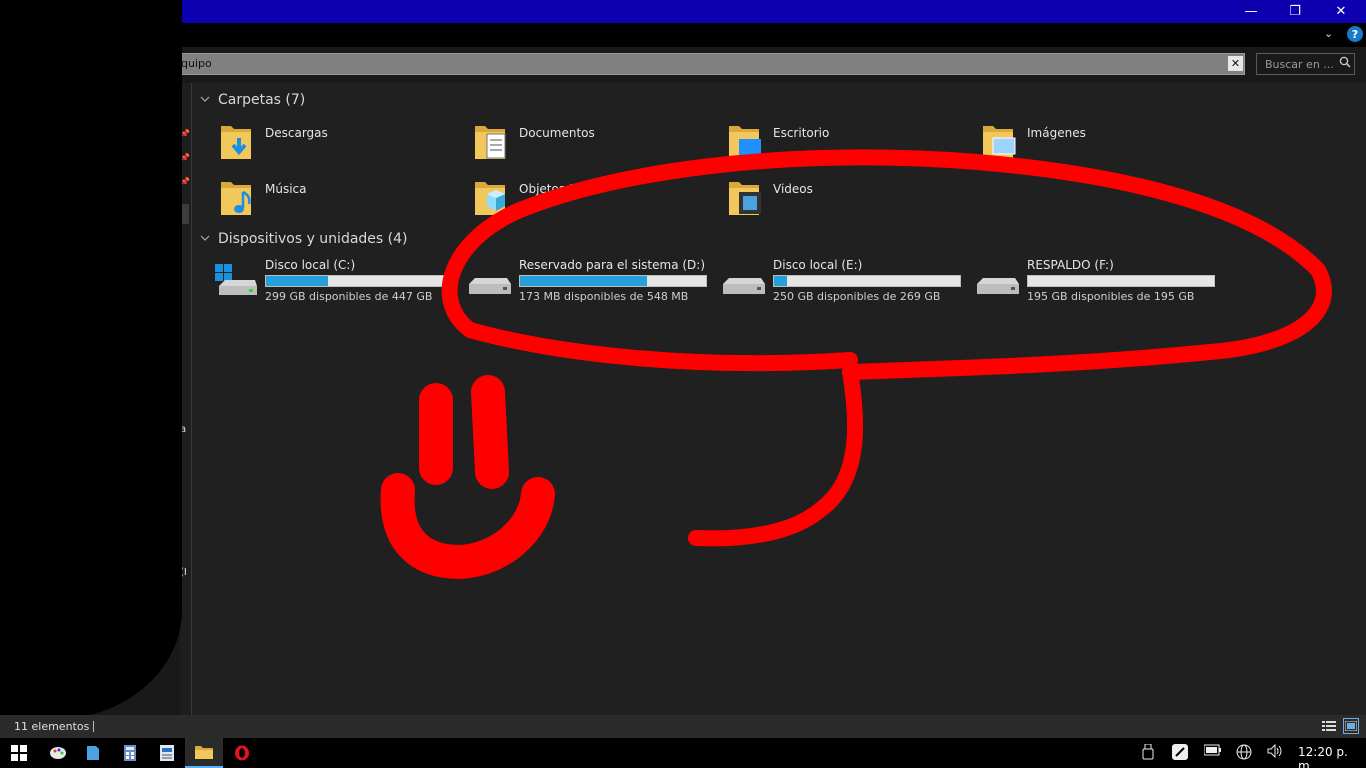 Image resolution: width=1366 pixels, height=768 pixels. Describe the element at coordinates (262, 100) in the screenshot. I see `folders-group-title: Carpetas (7)` at that location.